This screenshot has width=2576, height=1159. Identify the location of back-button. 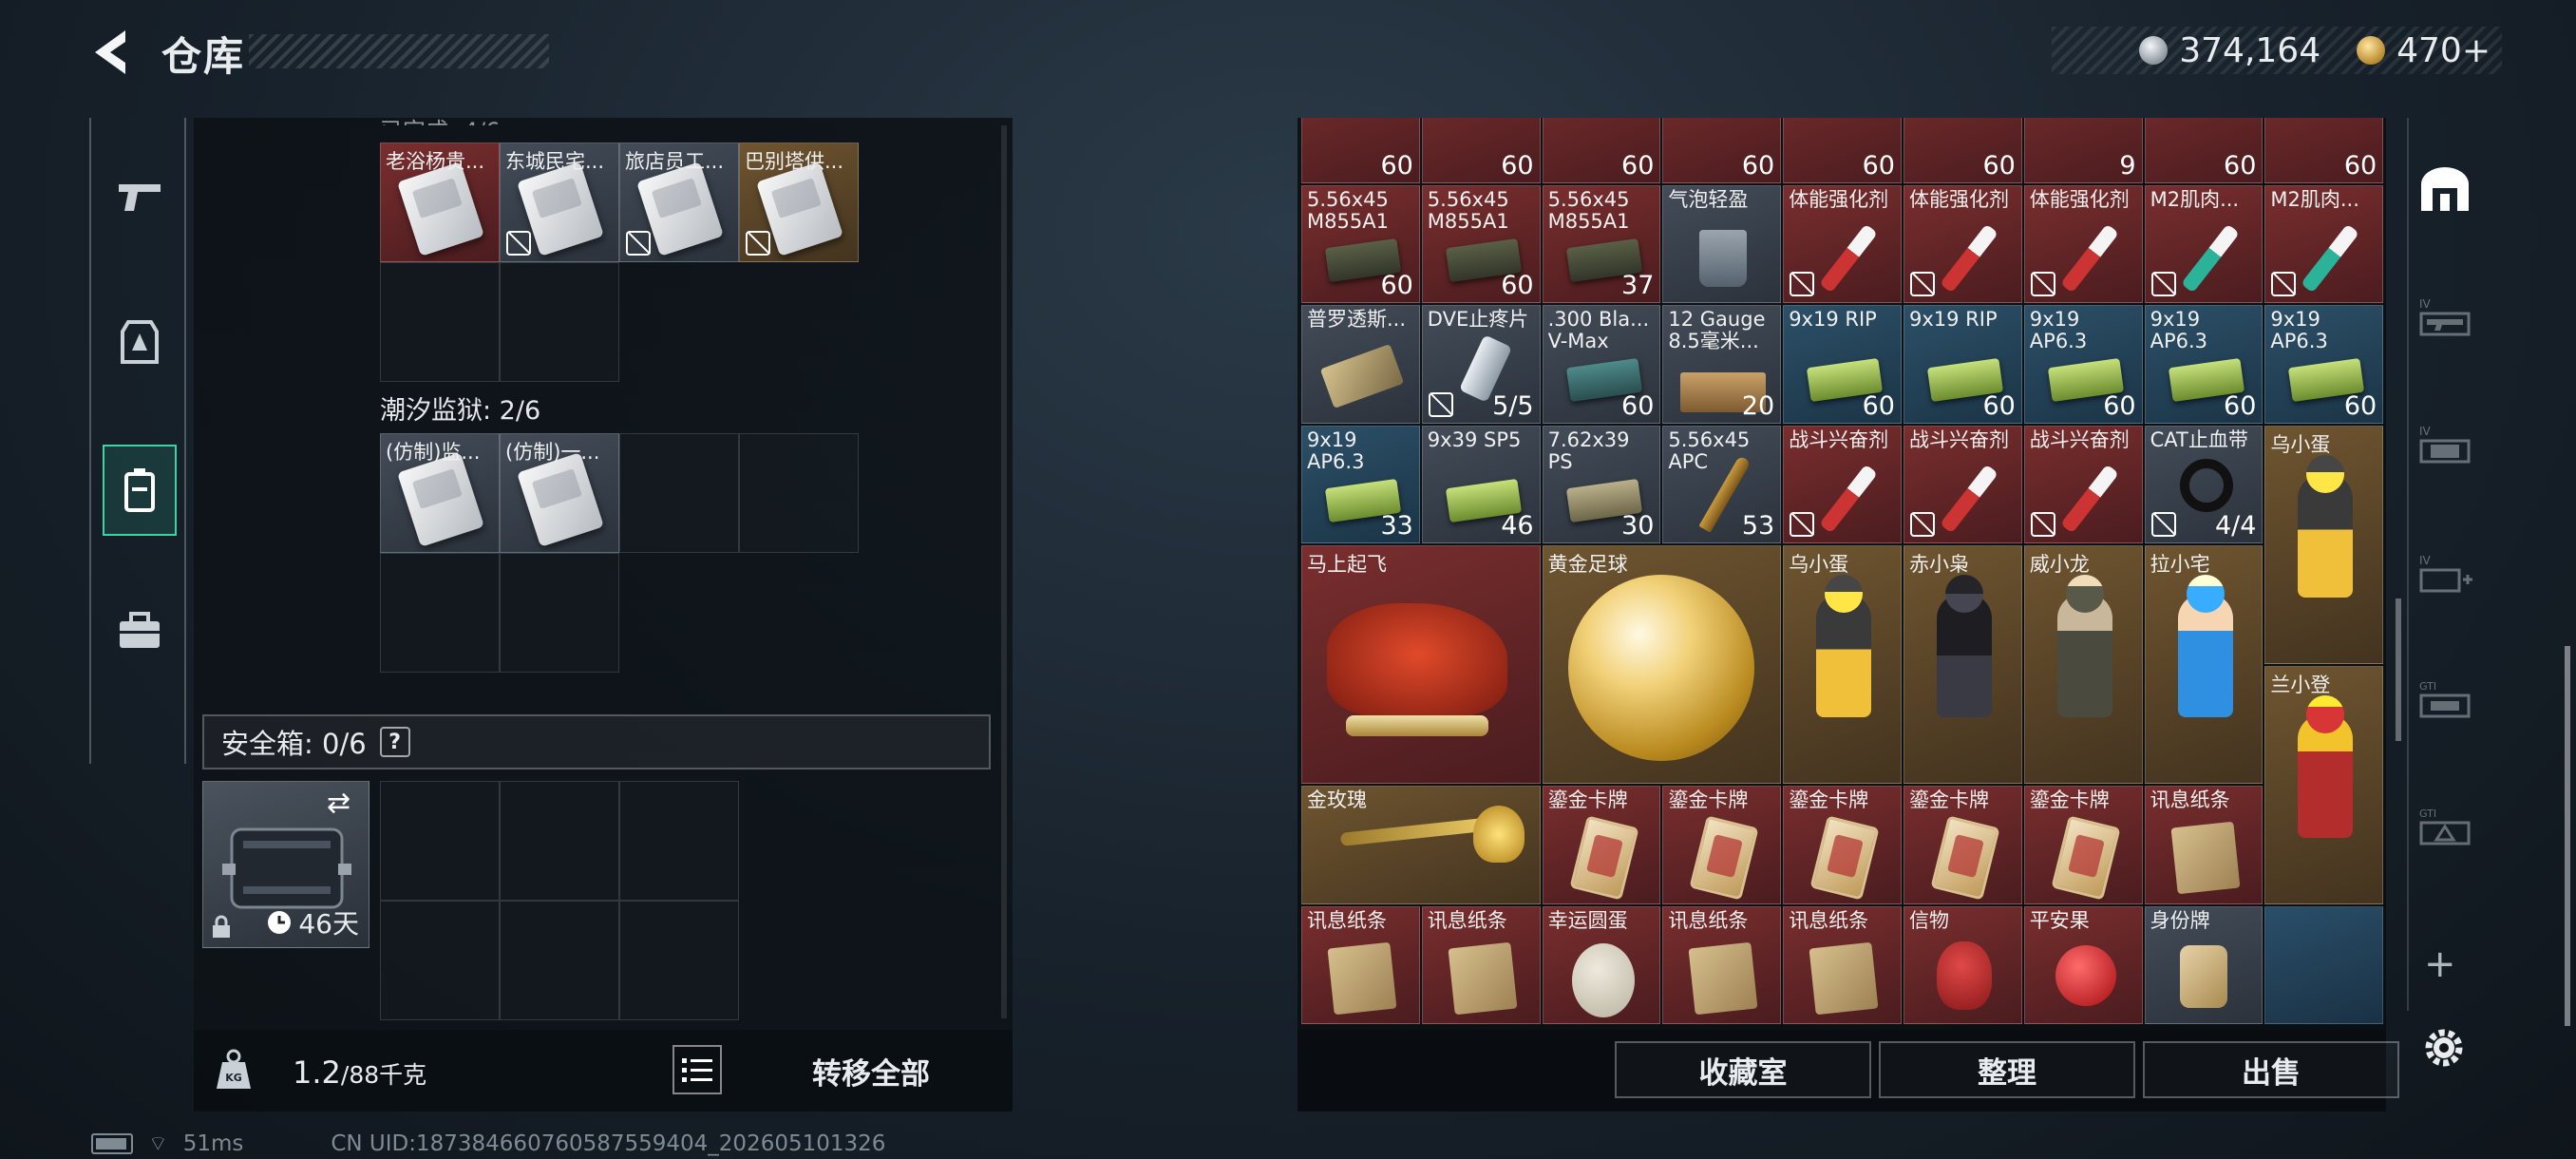
(112, 52).